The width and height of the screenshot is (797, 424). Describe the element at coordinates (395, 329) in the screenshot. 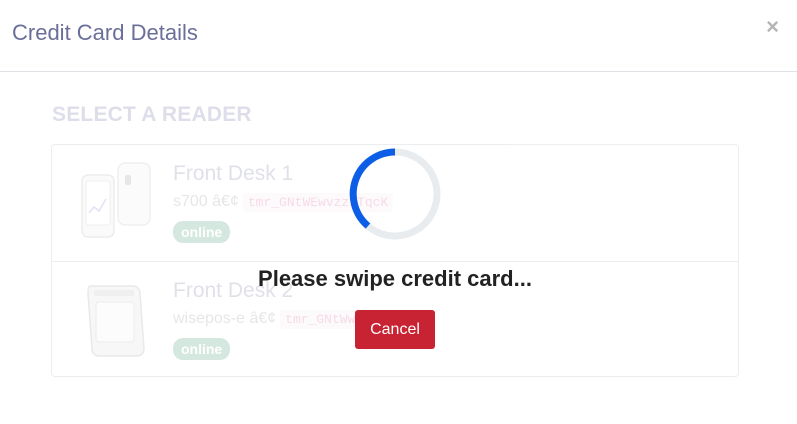

I see `cancel-button: Cancel` at that location.